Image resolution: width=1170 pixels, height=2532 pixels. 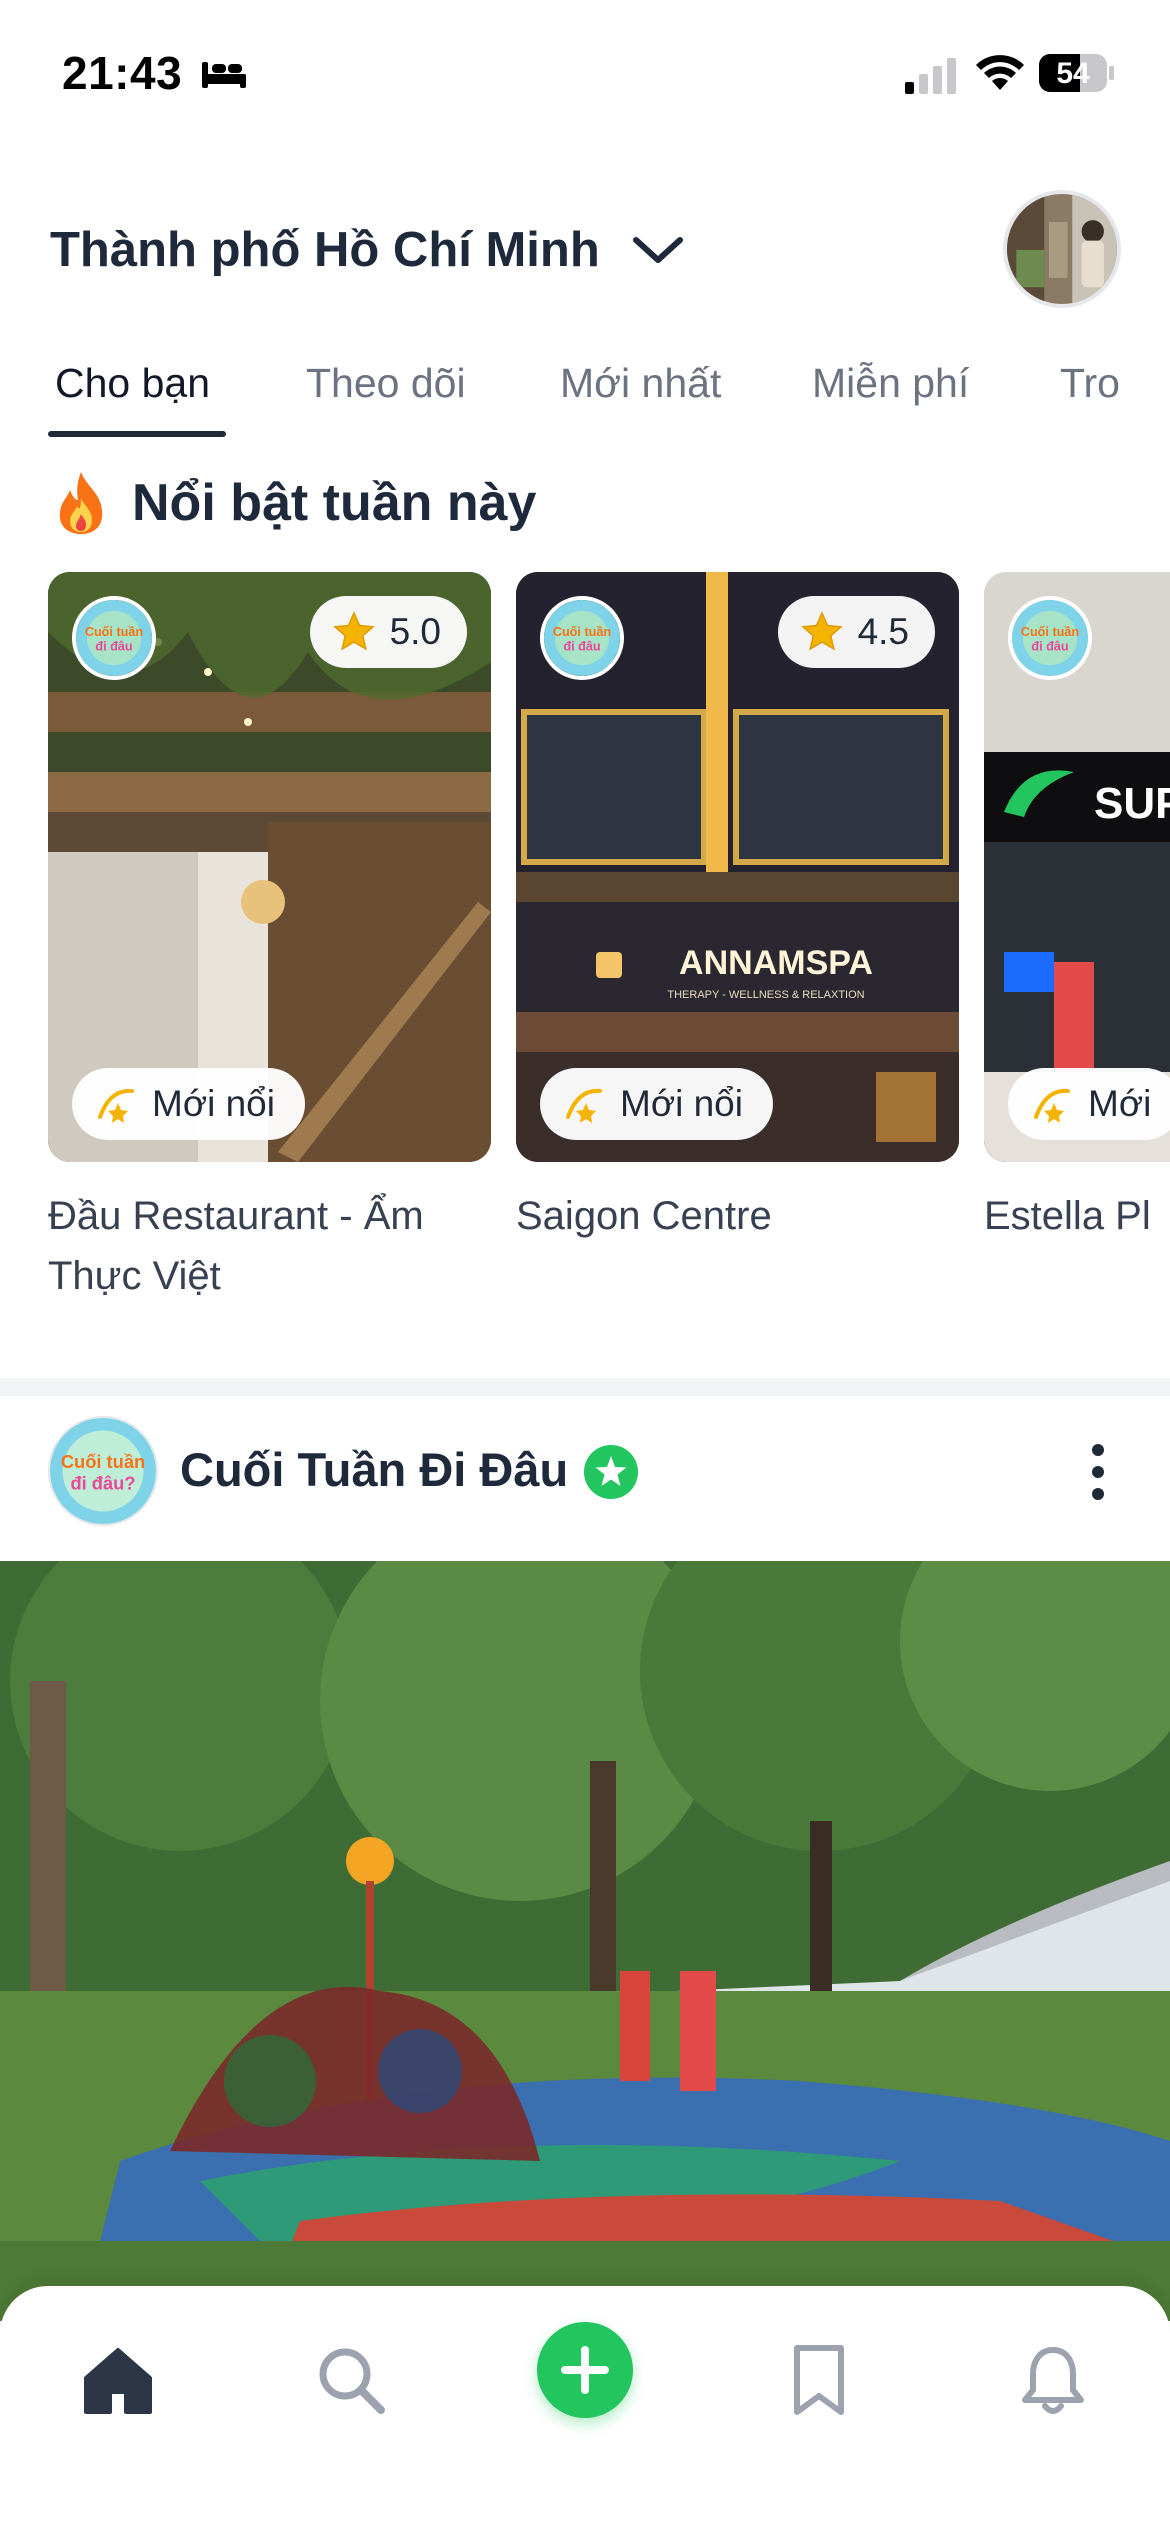 I want to click on status-time: 21:43, so click(x=122, y=73).